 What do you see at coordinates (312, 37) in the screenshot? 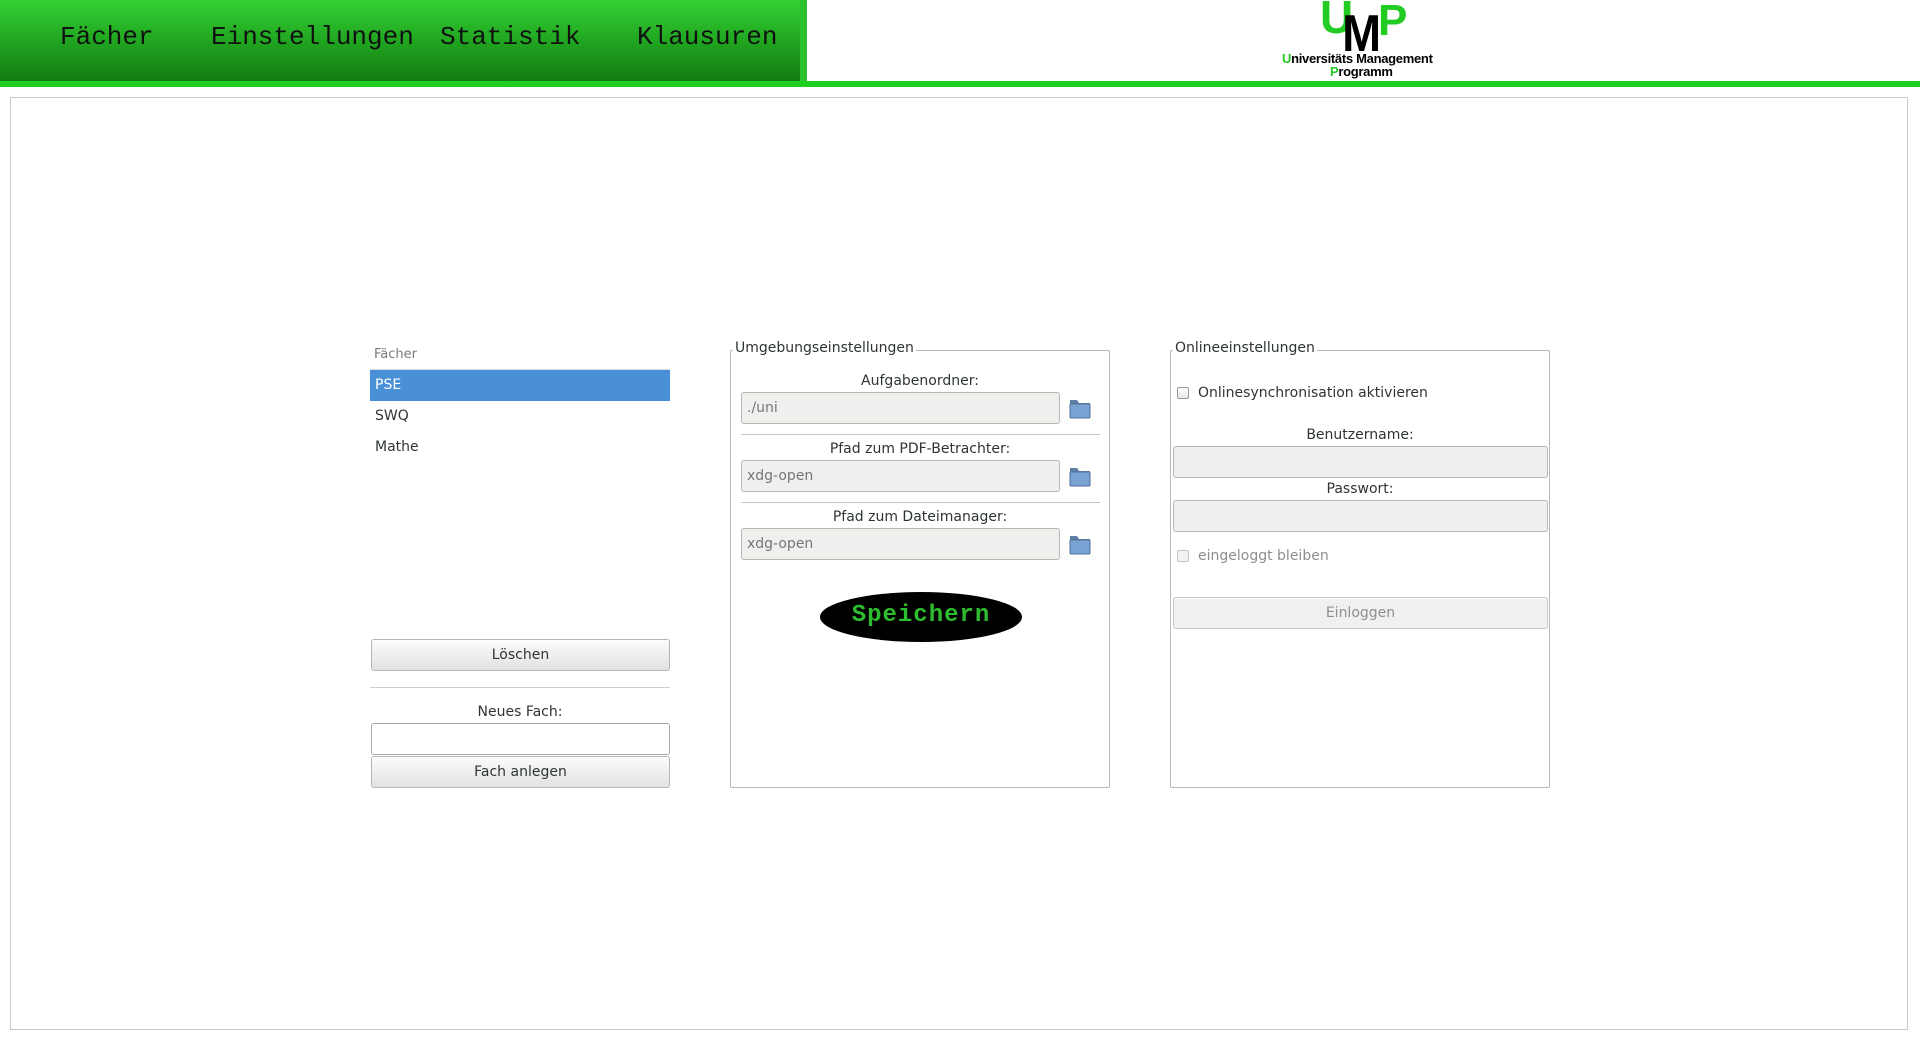
I see `nav-tab-einstellungen: Einstellungen` at bounding box center [312, 37].